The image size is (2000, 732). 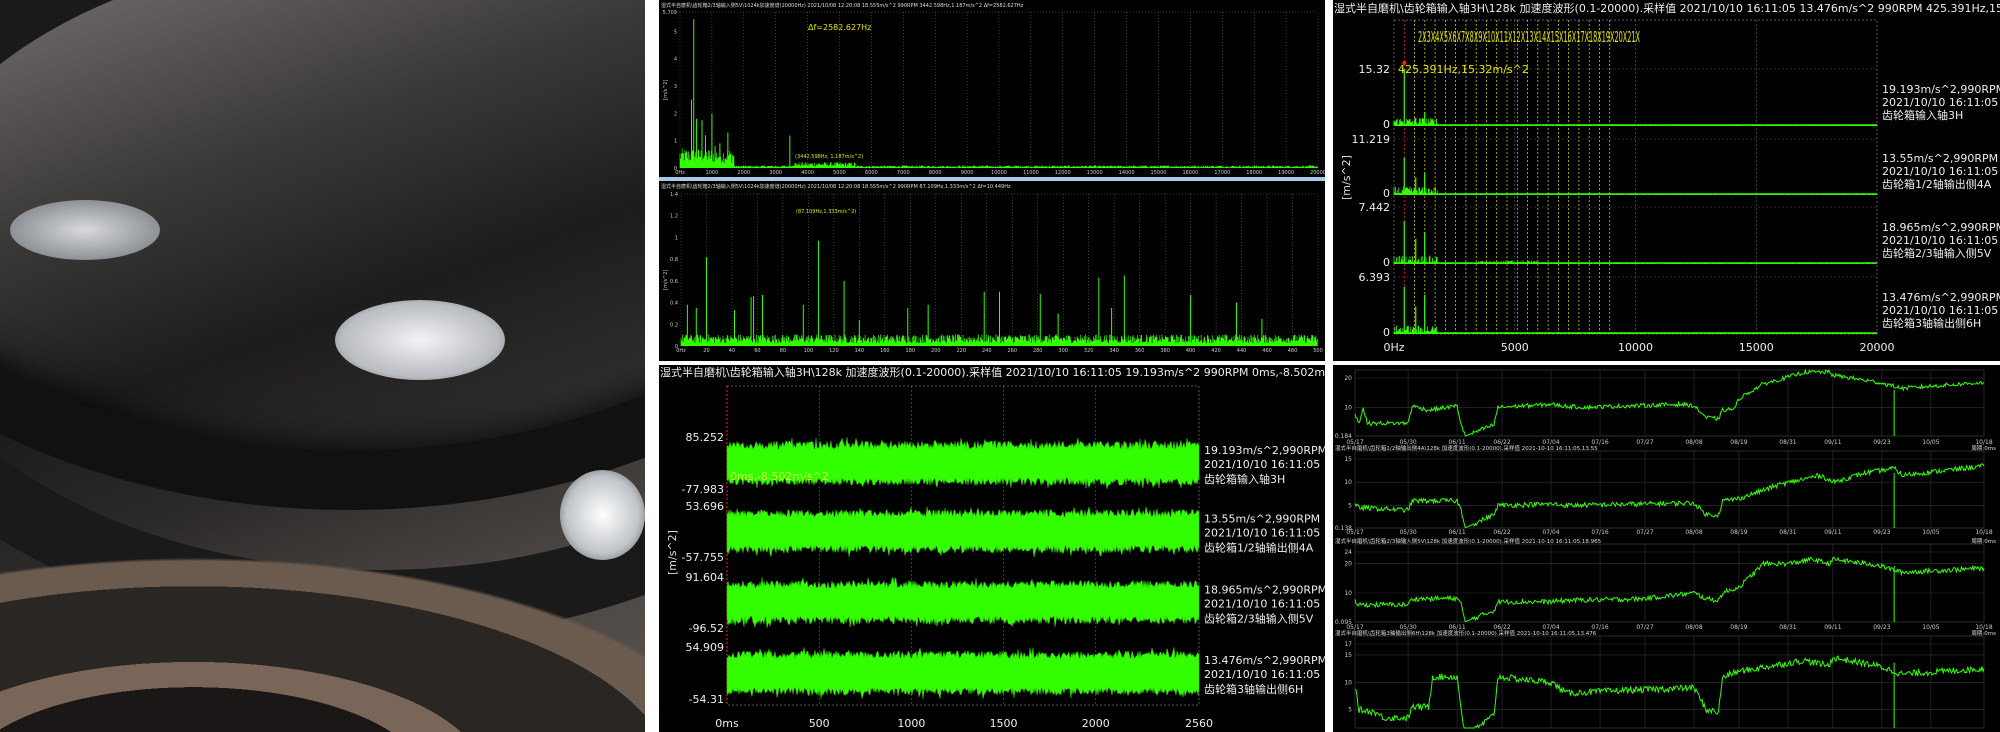 I want to click on x-tick-label: 17000, so click(x=1222, y=173).